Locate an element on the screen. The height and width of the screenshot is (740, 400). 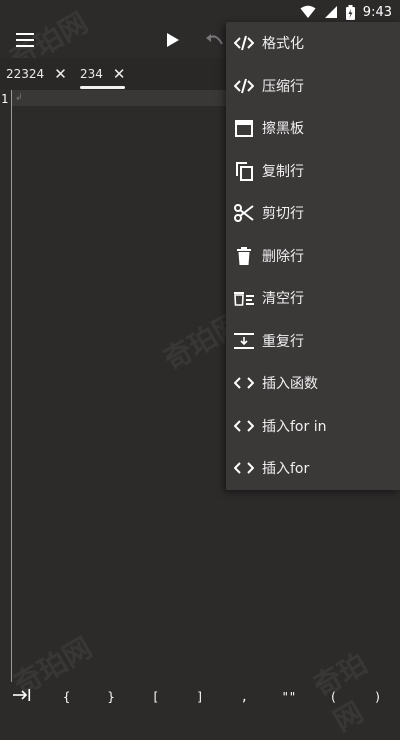
wifi-icon is located at coordinates (308, 12).